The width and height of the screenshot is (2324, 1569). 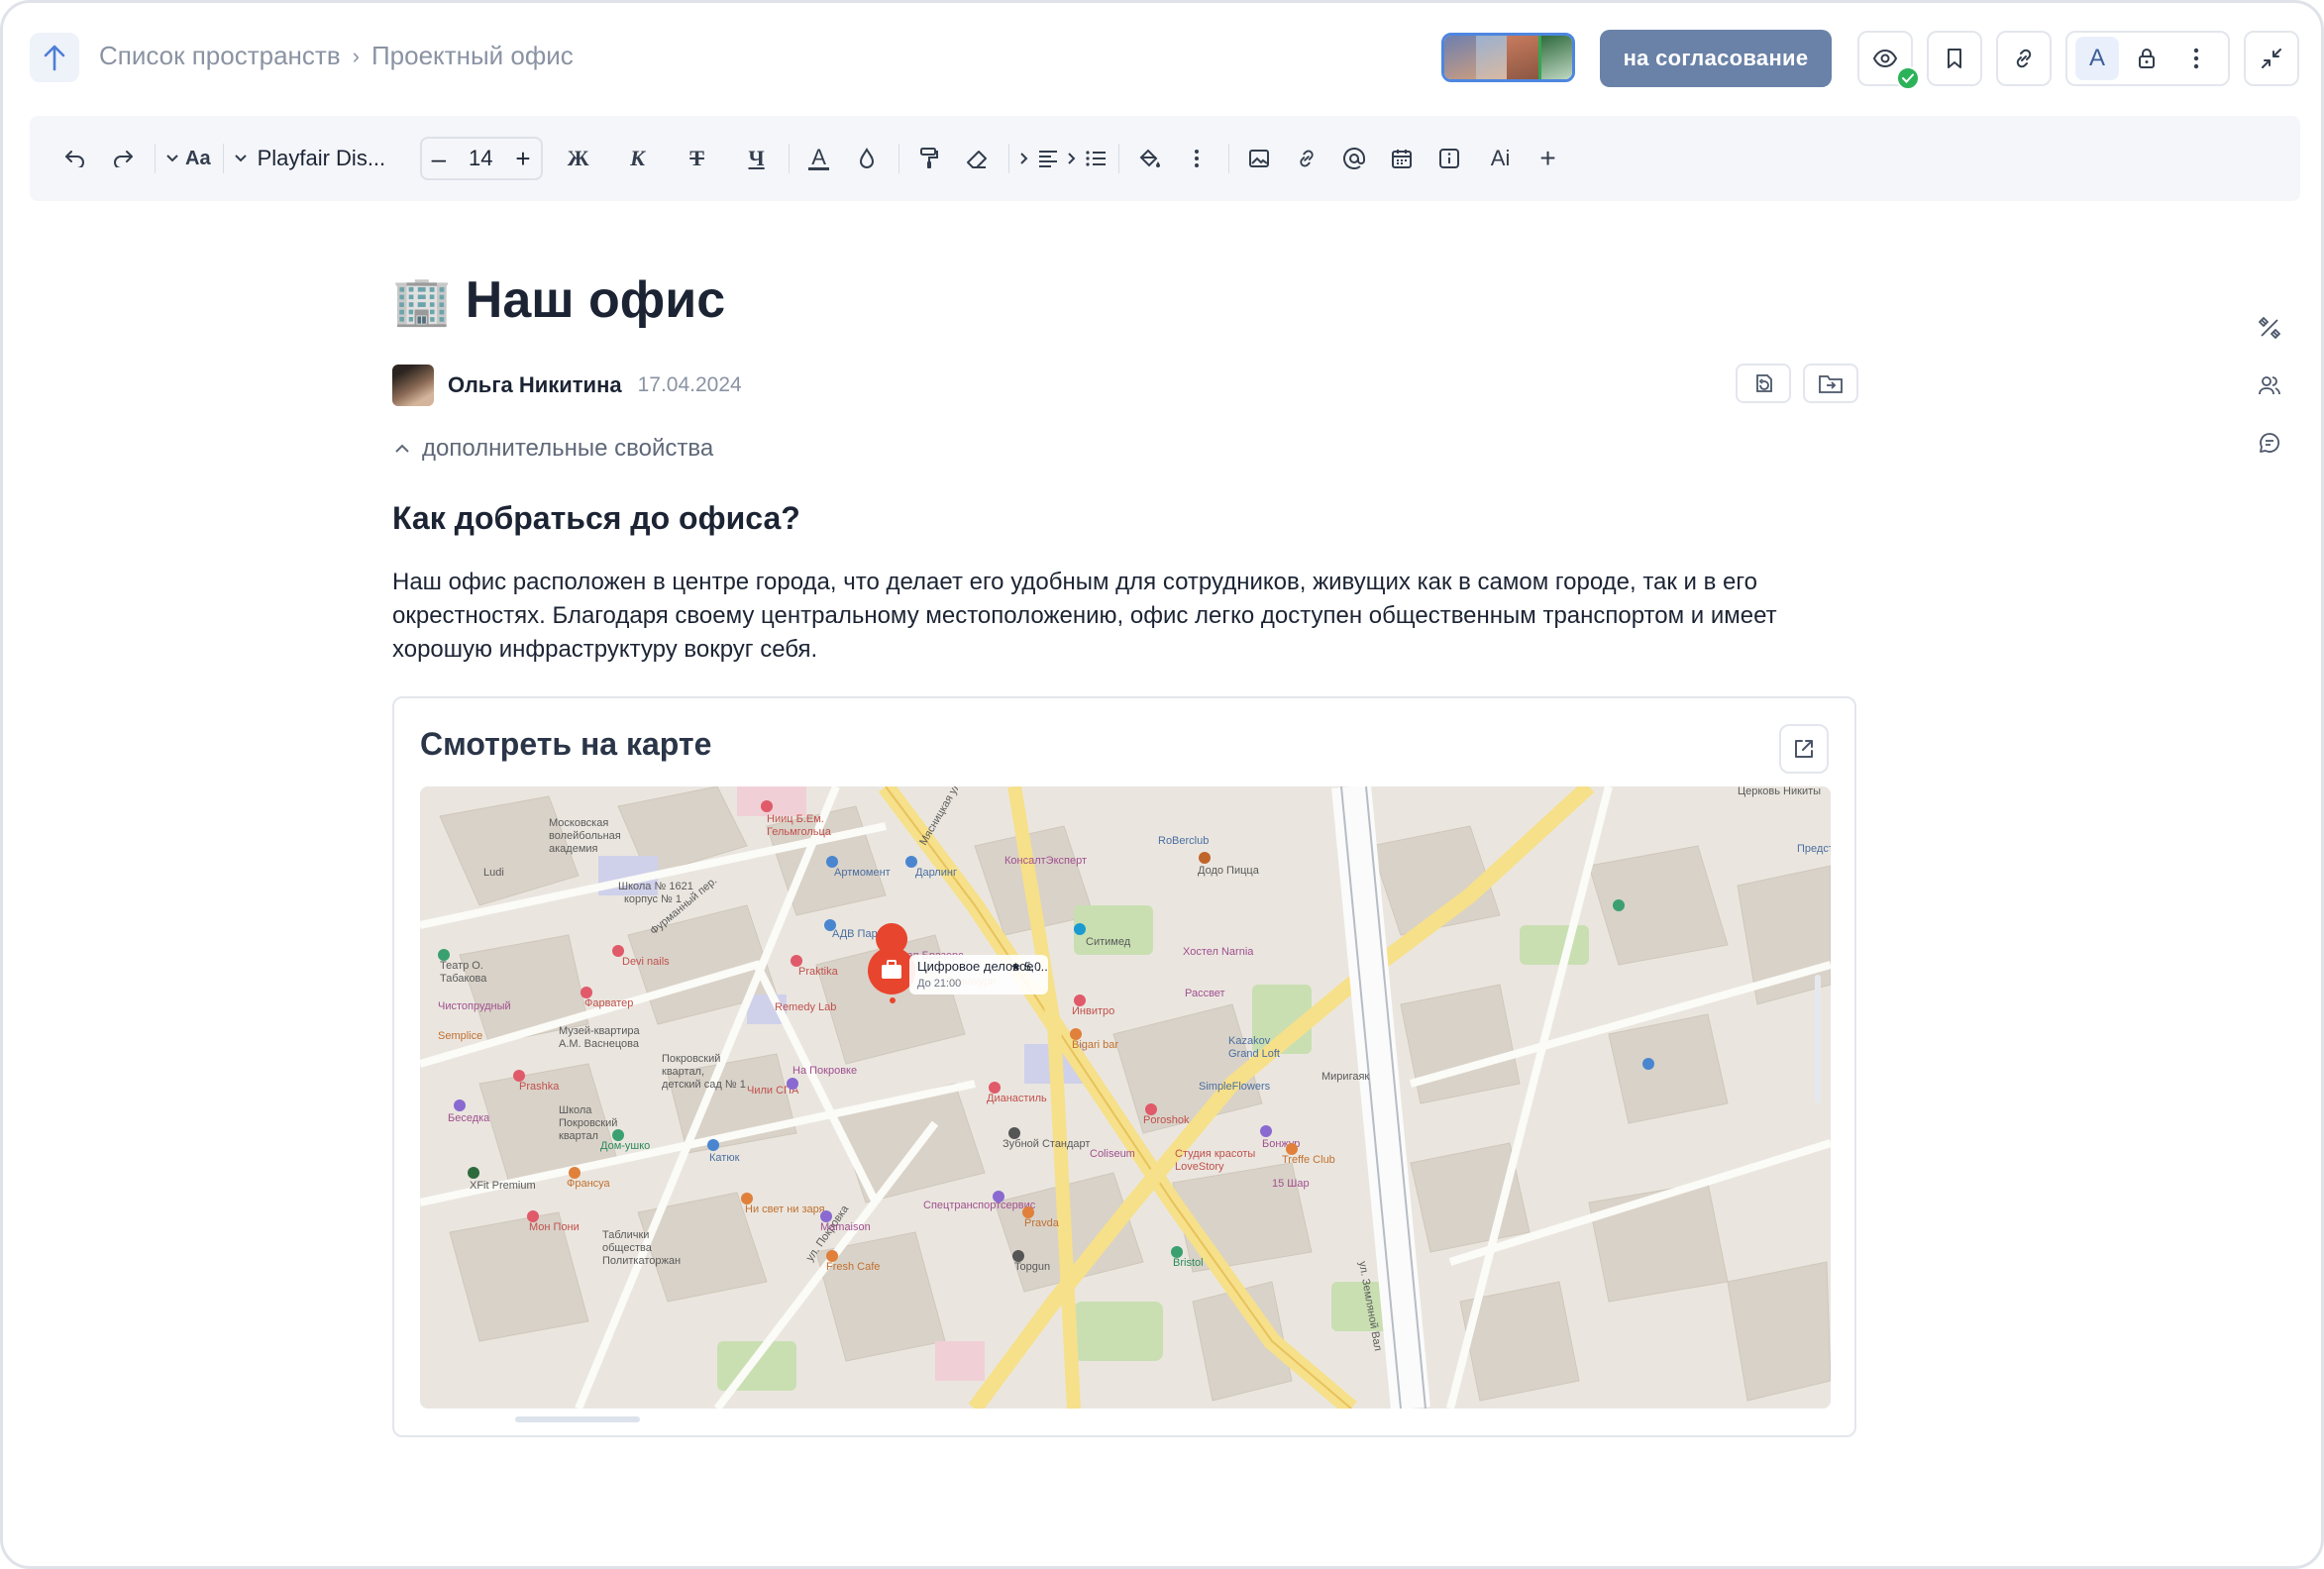 I want to click on more-button, so click(x=2196, y=58).